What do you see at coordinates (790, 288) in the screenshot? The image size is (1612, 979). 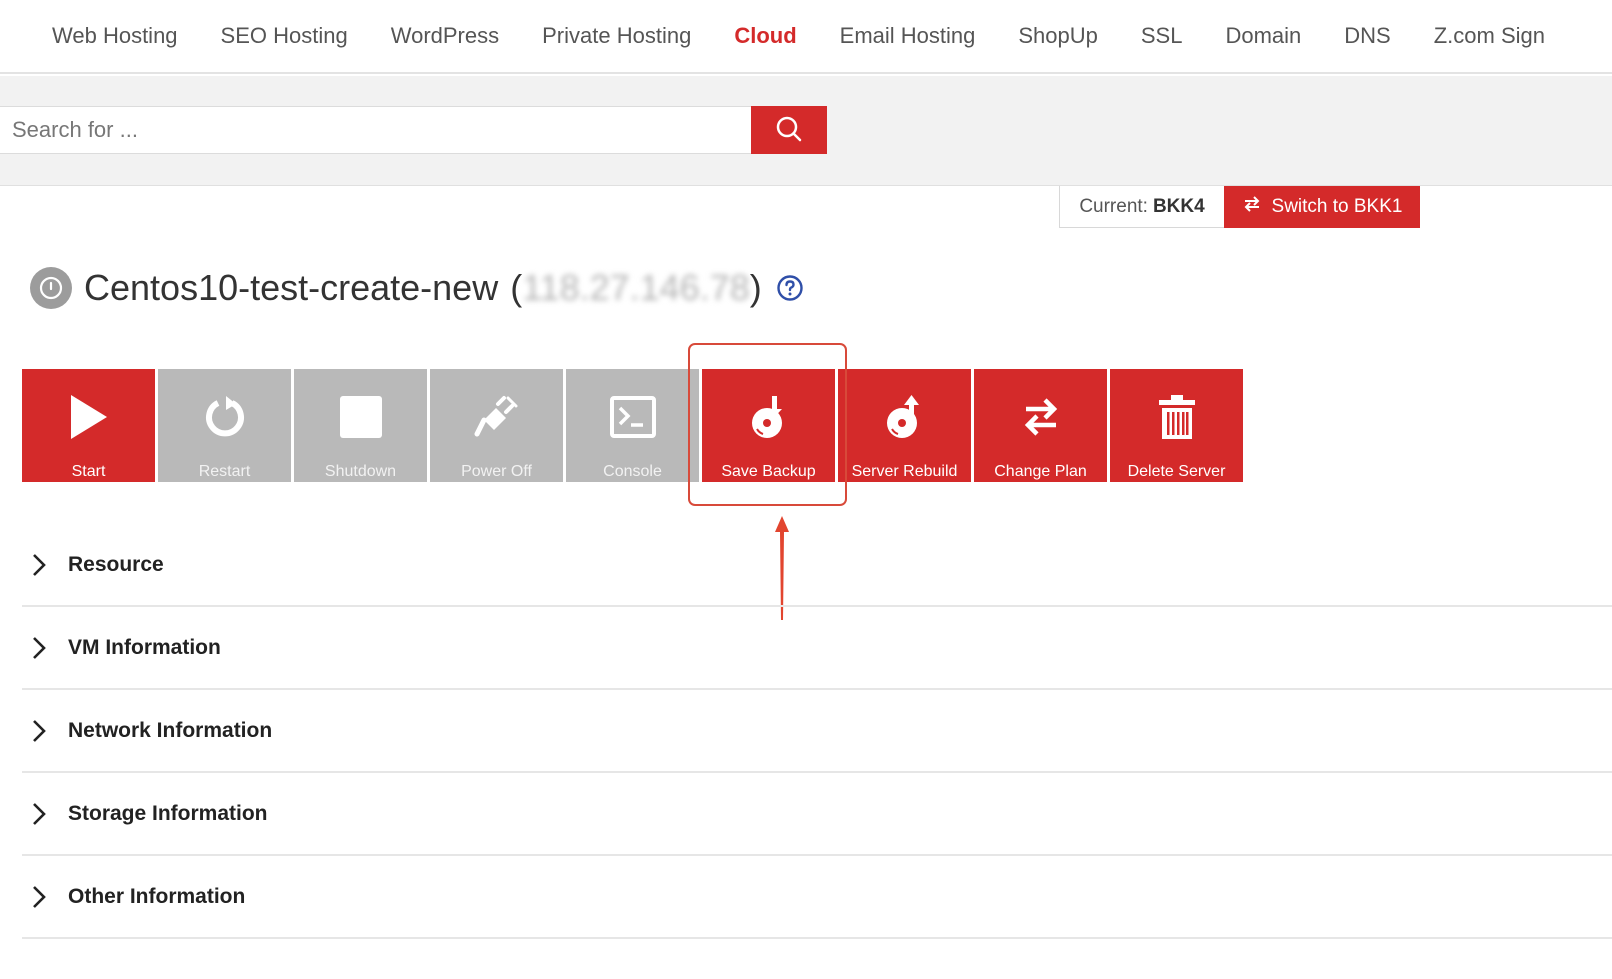 I see `help-icon` at bounding box center [790, 288].